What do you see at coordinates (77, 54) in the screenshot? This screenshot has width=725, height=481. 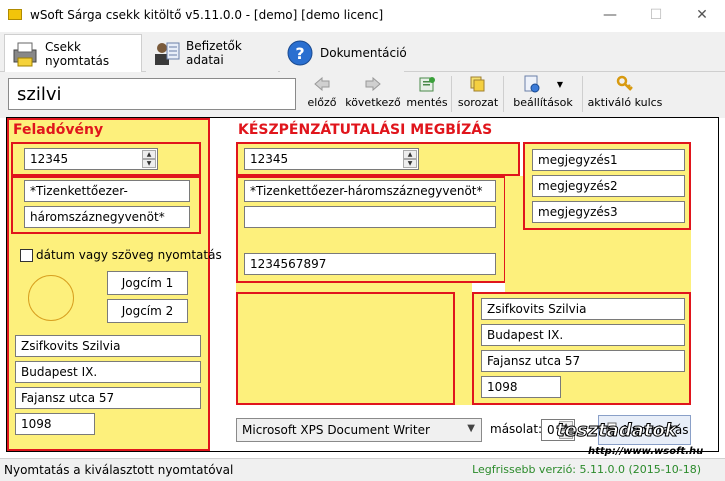 I see `tab-label: Csekk nyomtatás` at bounding box center [77, 54].